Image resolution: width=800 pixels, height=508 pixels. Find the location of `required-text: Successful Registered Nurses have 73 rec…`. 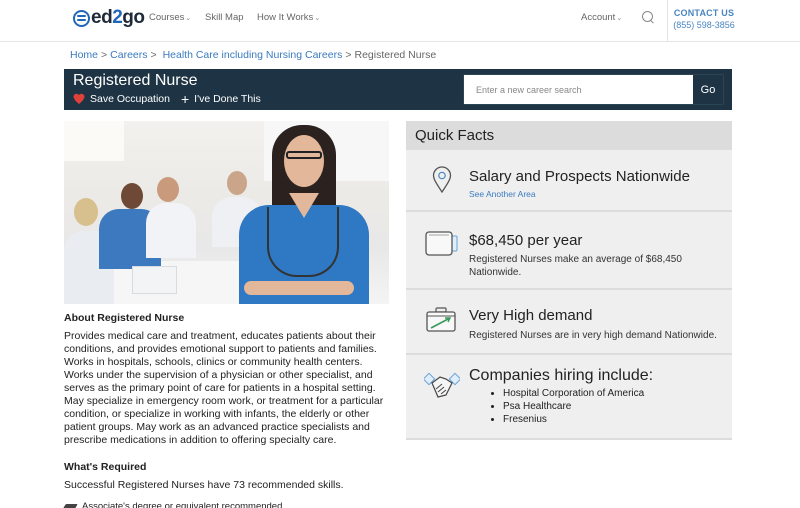

required-text: Successful Registered Nurses have 73 rec… is located at coordinates (204, 485).